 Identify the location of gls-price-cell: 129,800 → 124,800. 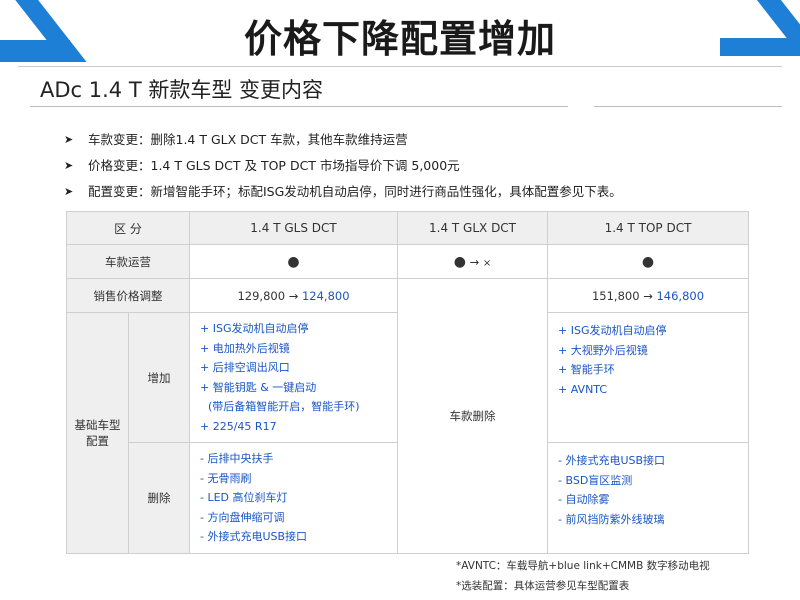
(294, 295).